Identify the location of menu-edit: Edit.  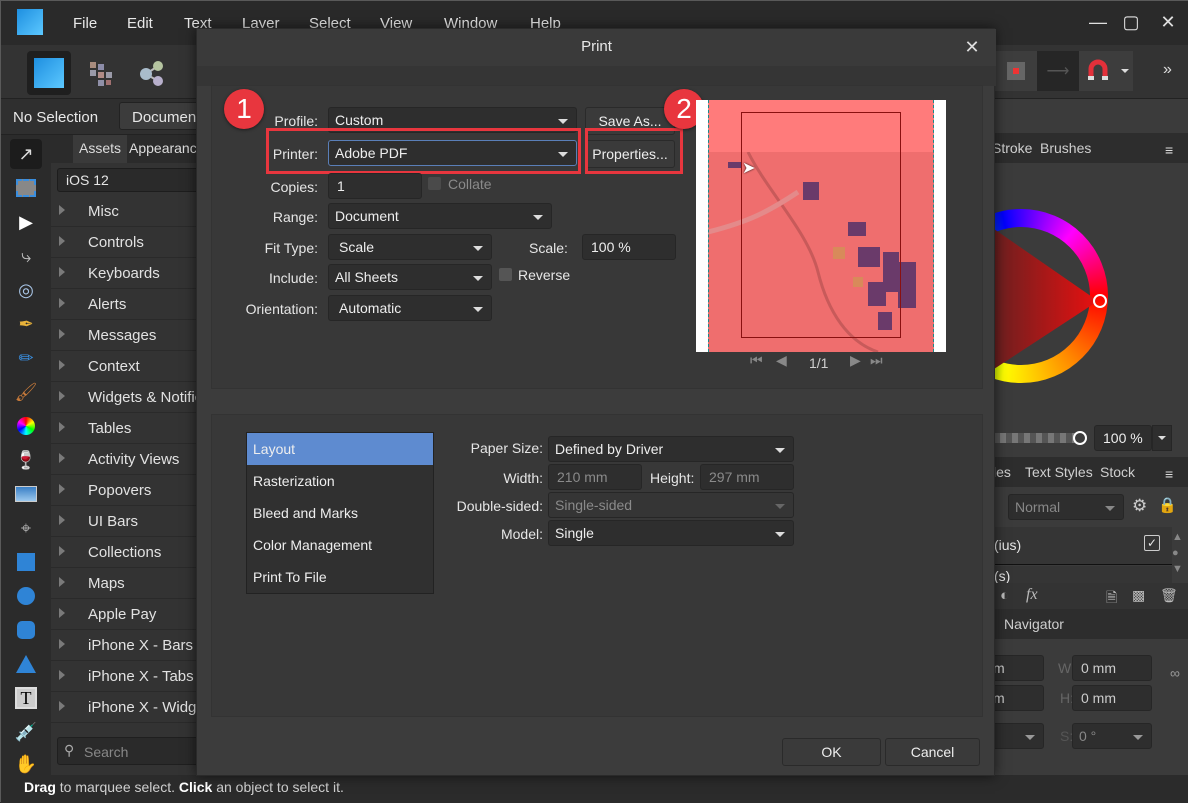
(140, 23).